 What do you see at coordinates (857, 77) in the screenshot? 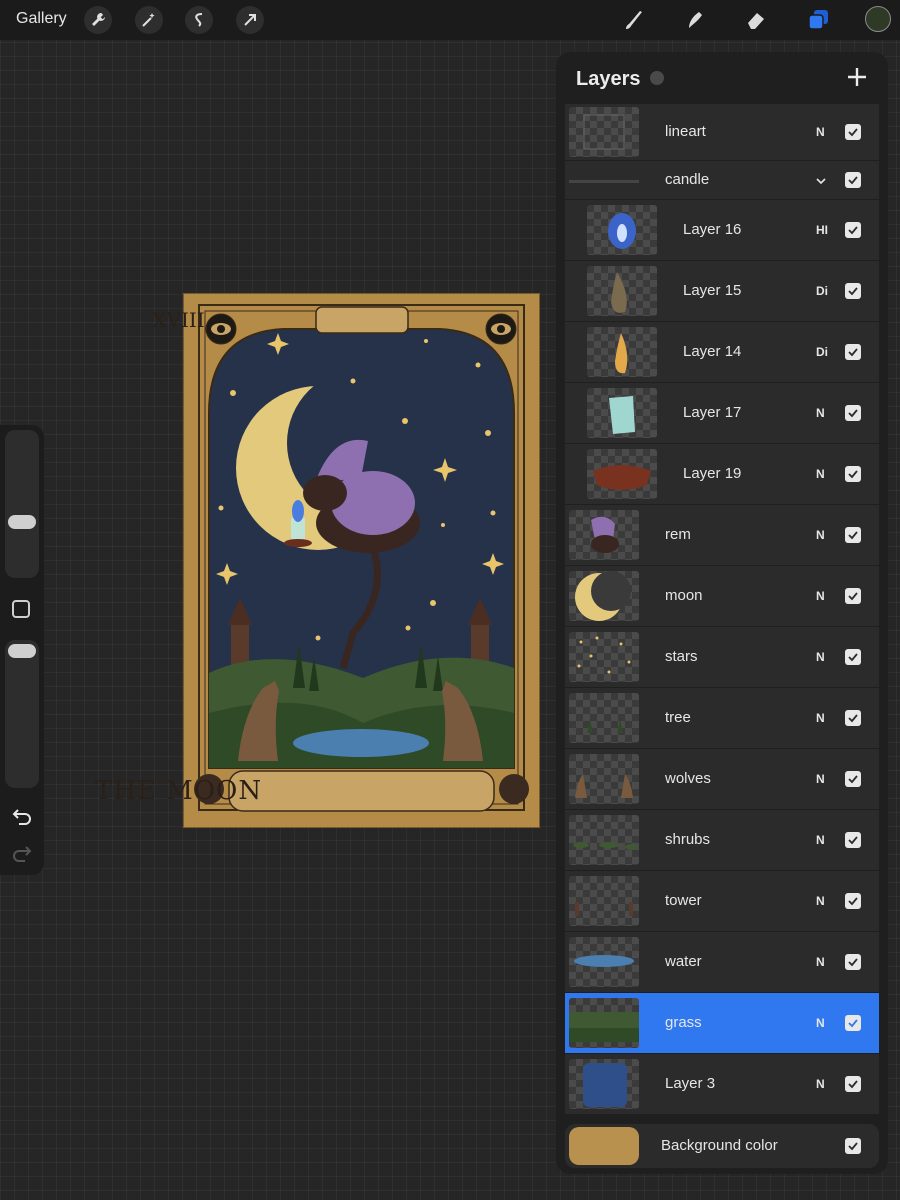
I see `add-layer-button` at bounding box center [857, 77].